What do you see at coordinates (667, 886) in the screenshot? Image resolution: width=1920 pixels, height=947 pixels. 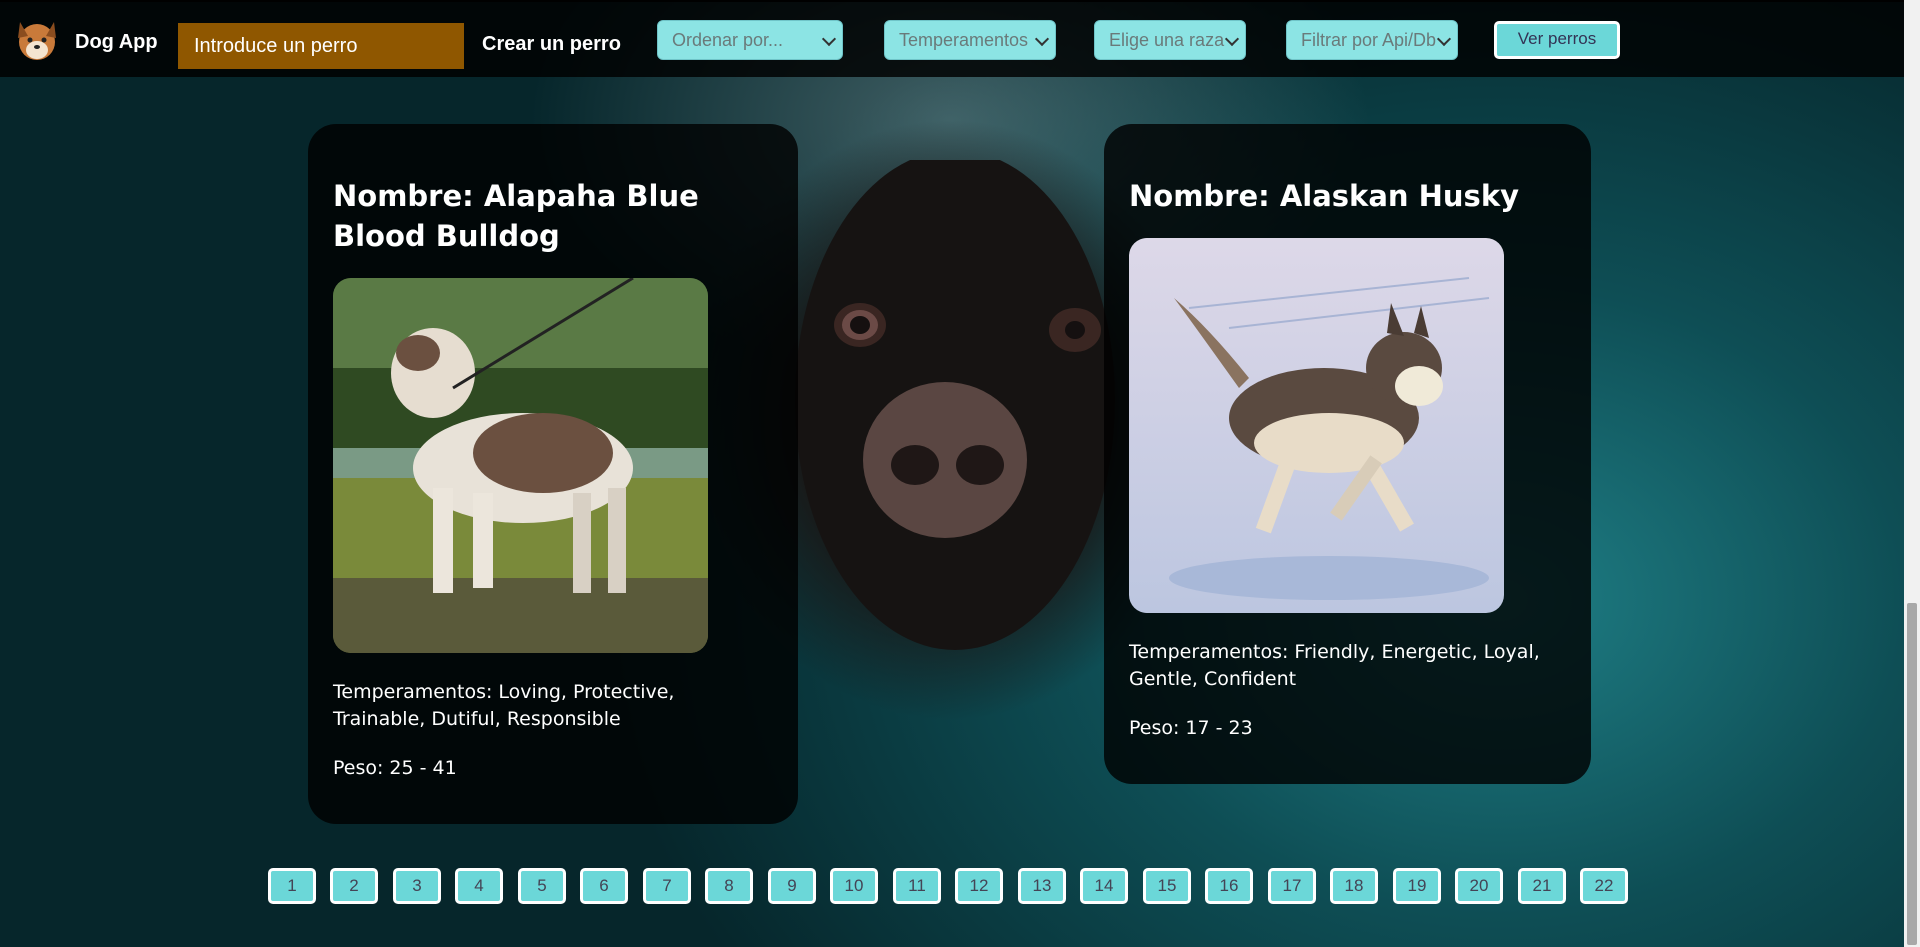 I see `page-button-7: 7` at bounding box center [667, 886].